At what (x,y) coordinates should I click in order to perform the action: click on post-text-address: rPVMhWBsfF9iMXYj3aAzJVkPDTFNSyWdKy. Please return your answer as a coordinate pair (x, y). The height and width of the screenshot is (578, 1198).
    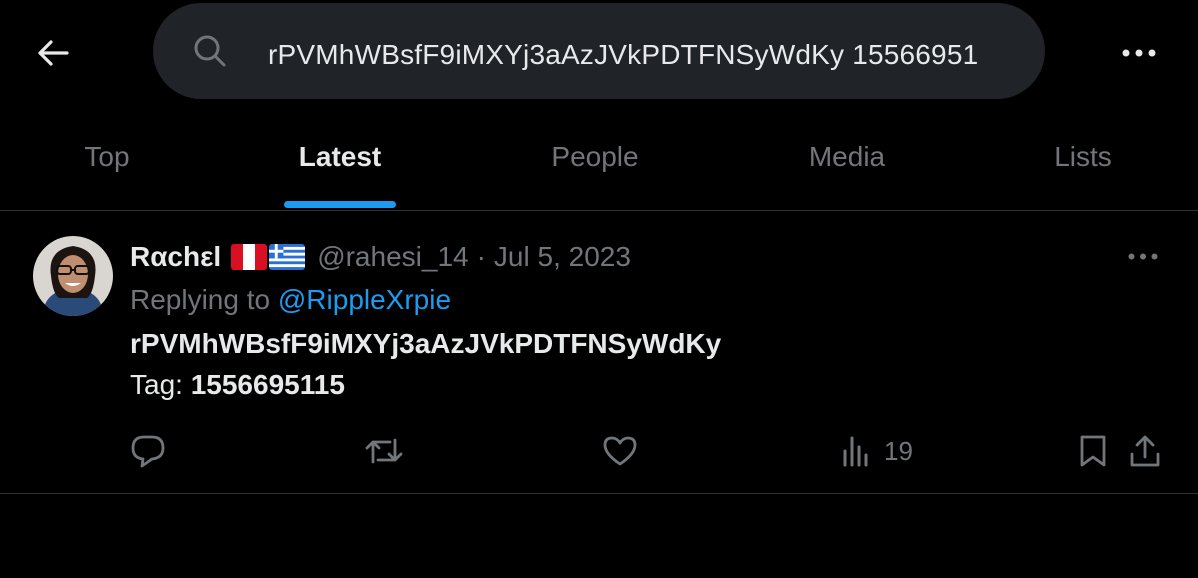
    Looking at the image, I should click on (426, 343).